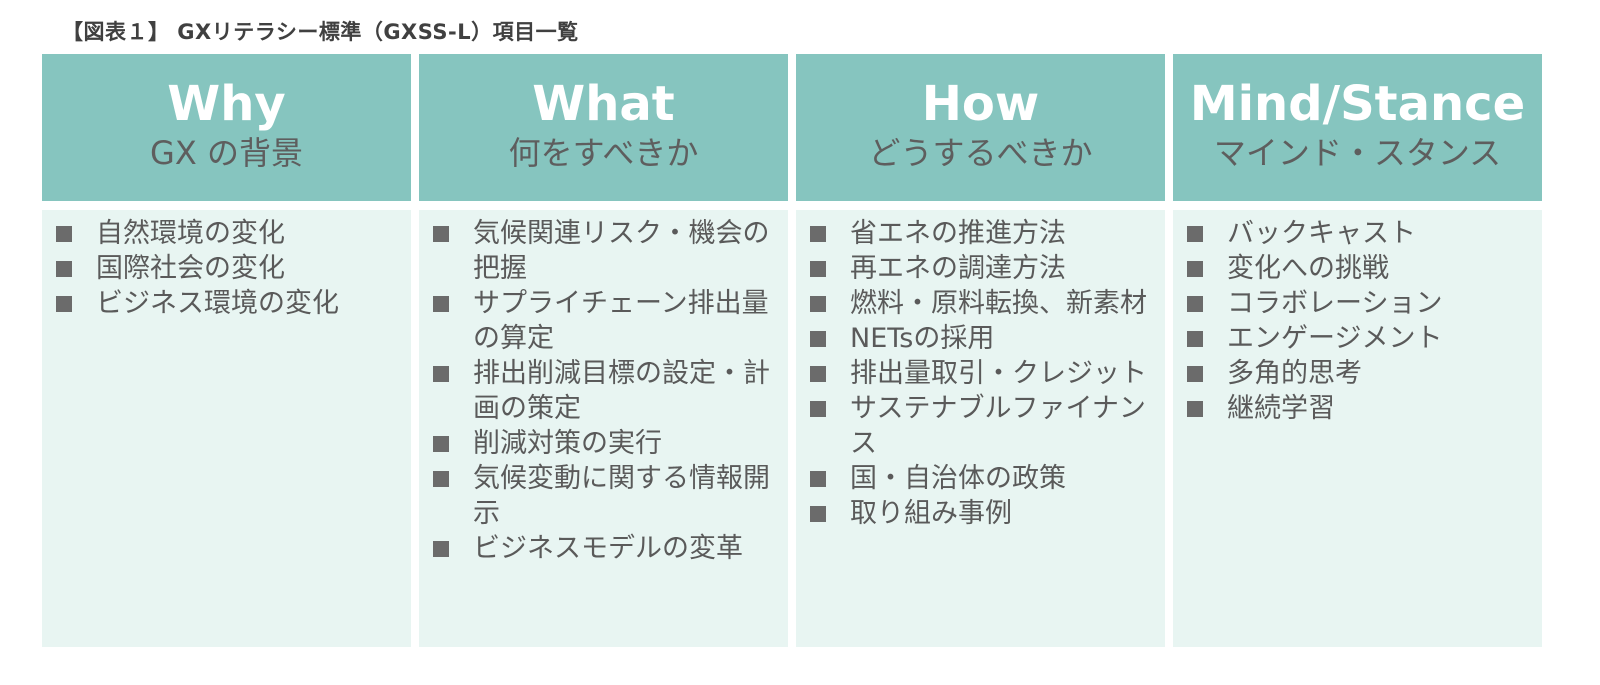  Describe the element at coordinates (1281, 408) in the screenshot. I see `list-item-text: 継続学習` at that location.